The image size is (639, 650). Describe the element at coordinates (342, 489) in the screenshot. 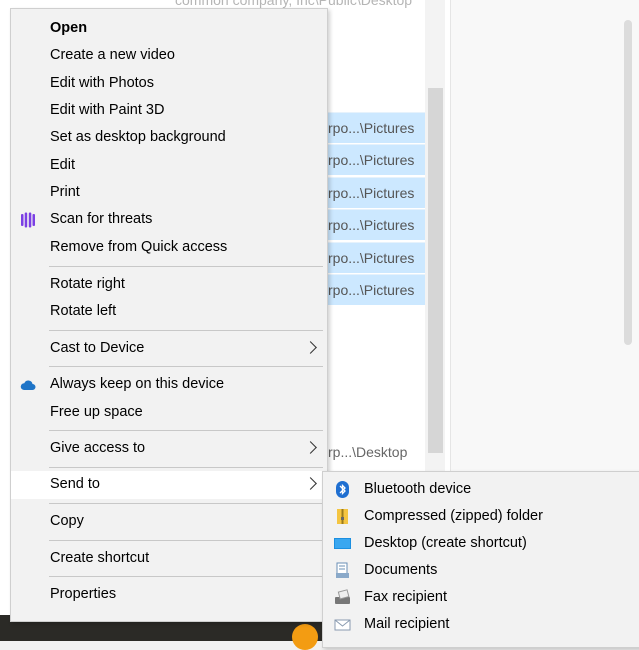

I see `bluetooth-icon` at that location.